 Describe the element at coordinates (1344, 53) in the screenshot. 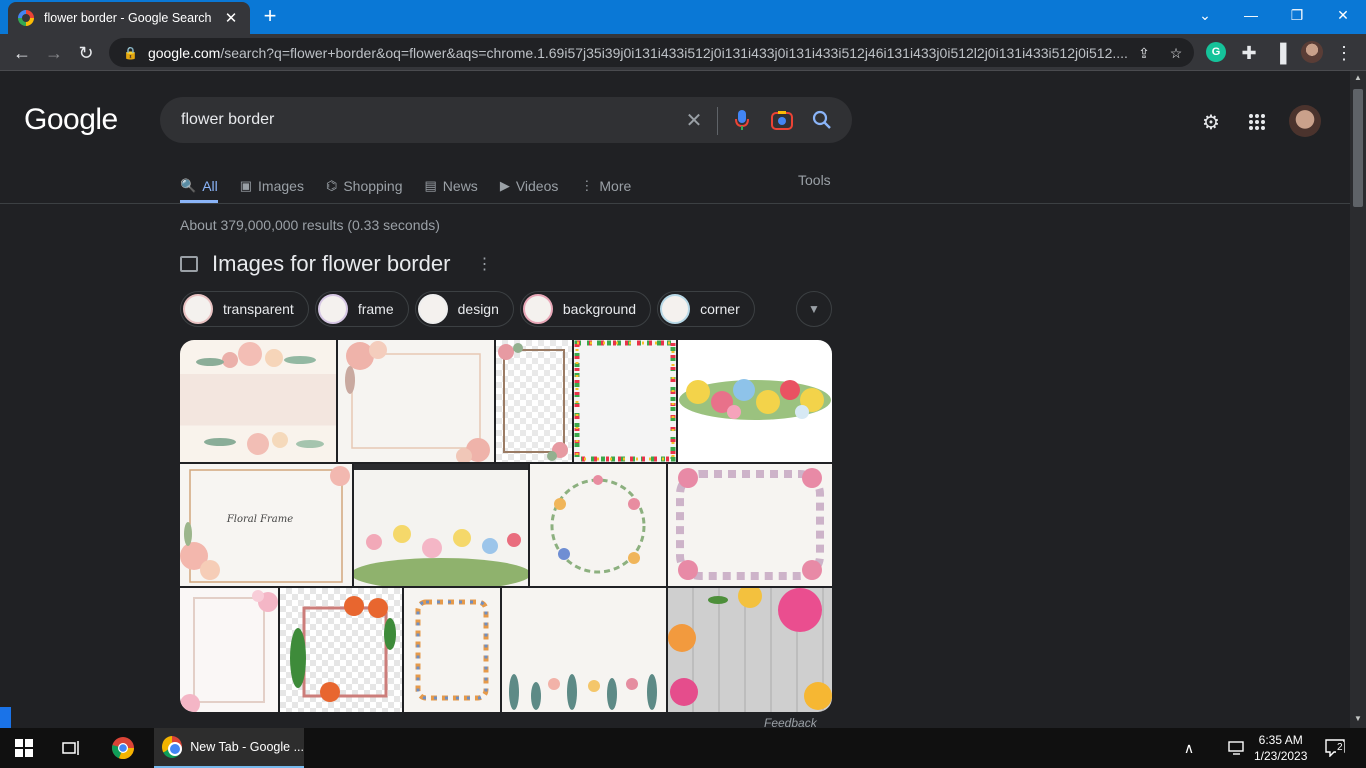

I see `chrome-menu-icon: ⋮` at that location.